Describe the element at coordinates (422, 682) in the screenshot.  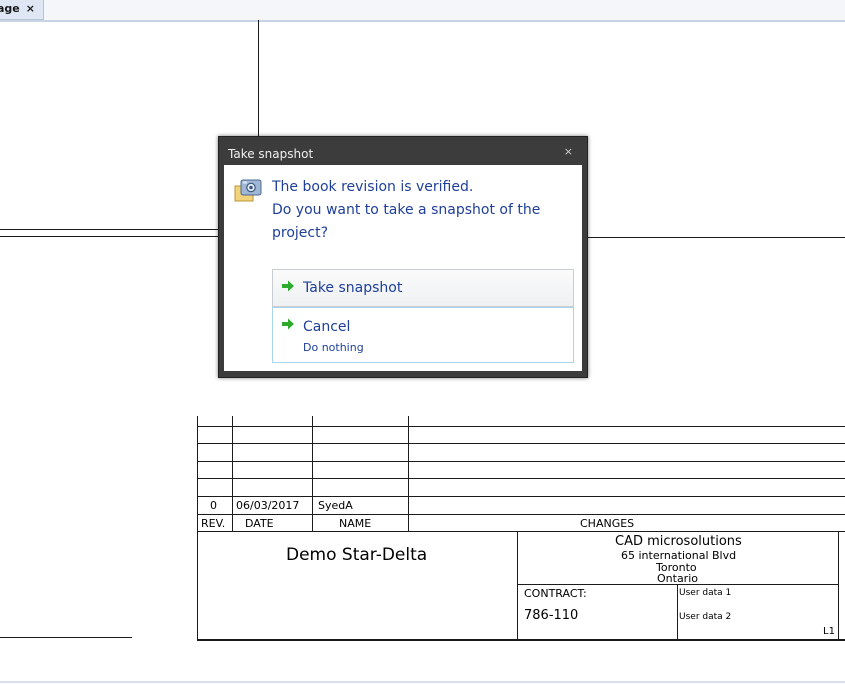
I see `bottom-strip` at that location.